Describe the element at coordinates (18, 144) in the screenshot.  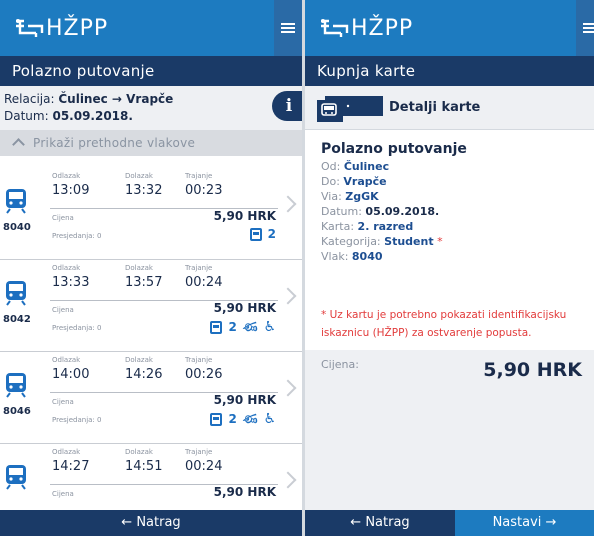
I see `chevron-up-icon` at that location.